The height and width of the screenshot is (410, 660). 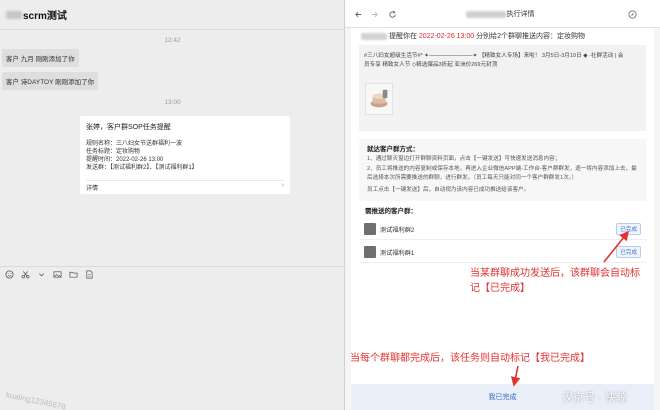 What do you see at coordinates (392, 14) in the screenshot?
I see `refresh-icon` at bounding box center [392, 14].